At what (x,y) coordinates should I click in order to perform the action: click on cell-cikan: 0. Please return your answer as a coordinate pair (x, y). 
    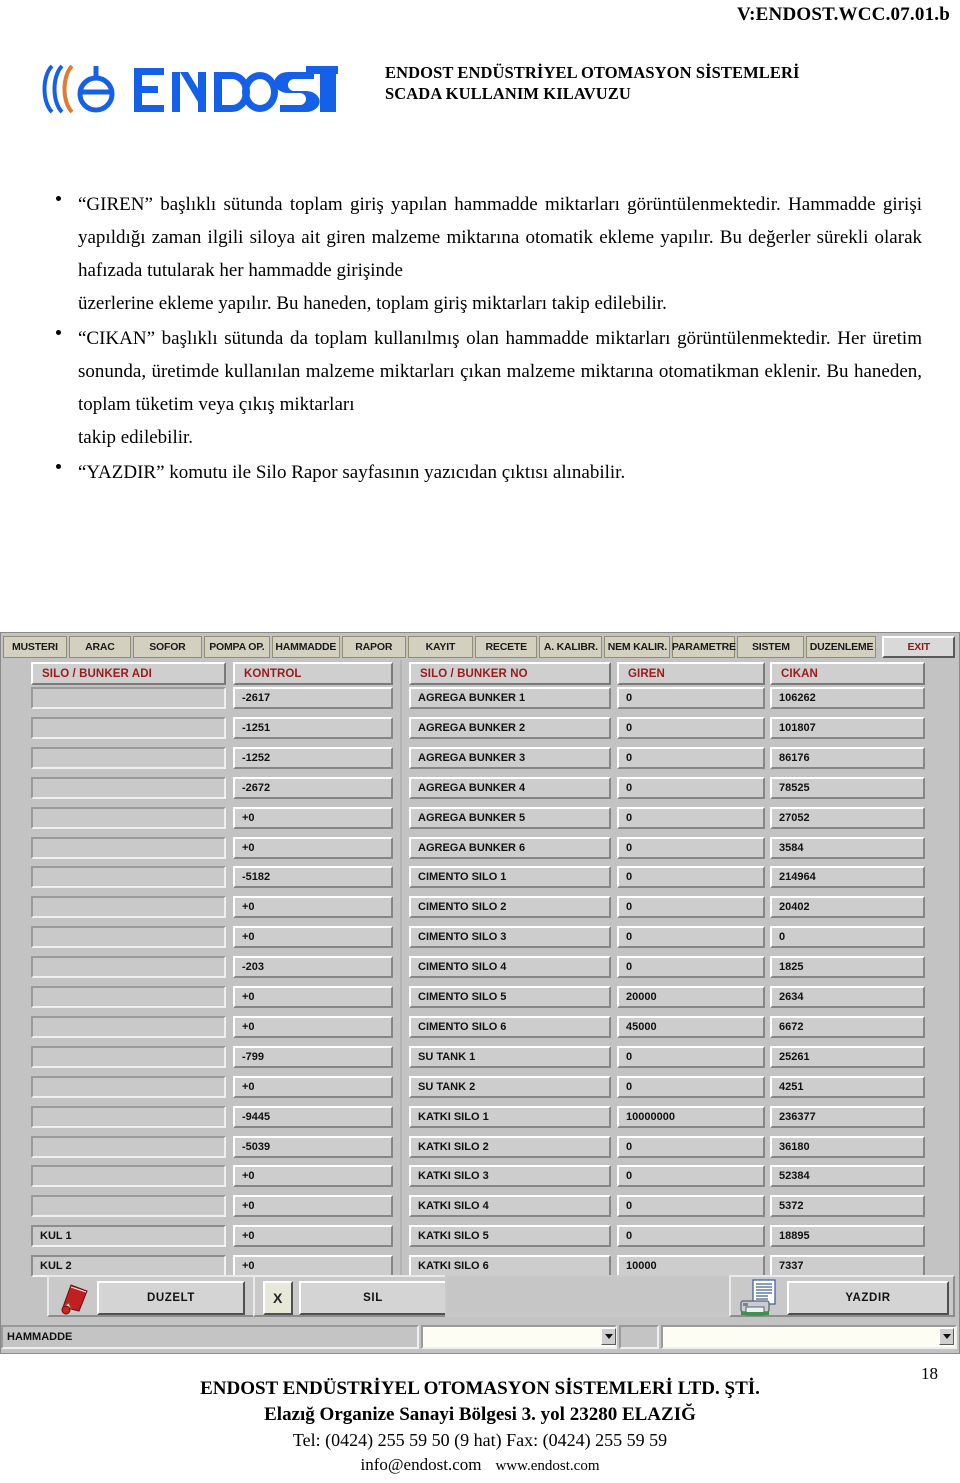
    Looking at the image, I should click on (847, 937).